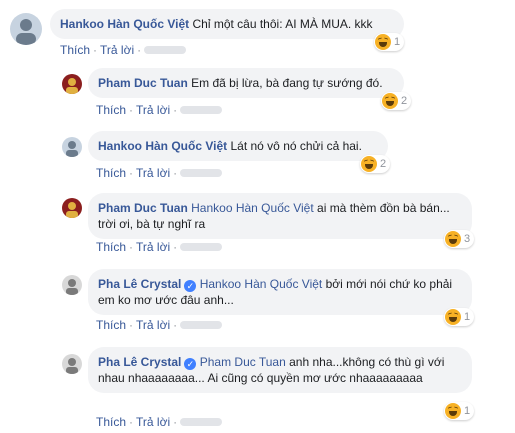  What do you see at coordinates (282, 24) in the screenshot?
I see `comment-text: Chỉ một câu thôi: AI MÀ MUA. kkk` at bounding box center [282, 24].